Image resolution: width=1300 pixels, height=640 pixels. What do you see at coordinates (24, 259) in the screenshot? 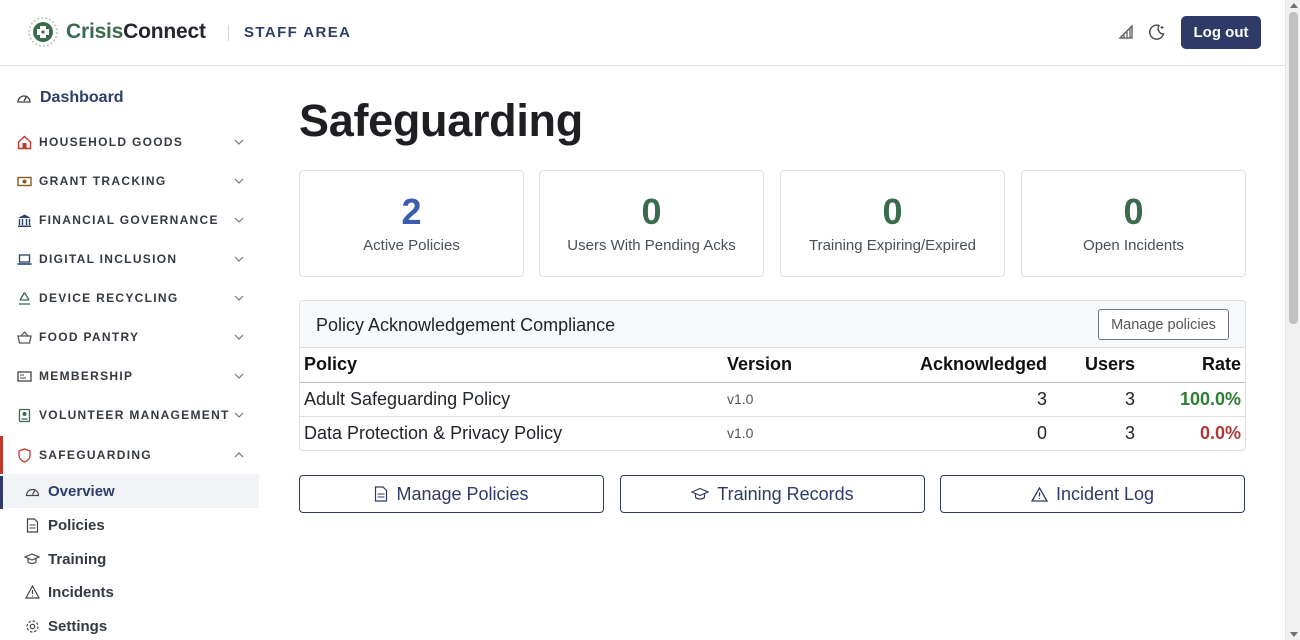
I see `laptop-icon` at bounding box center [24, 259].